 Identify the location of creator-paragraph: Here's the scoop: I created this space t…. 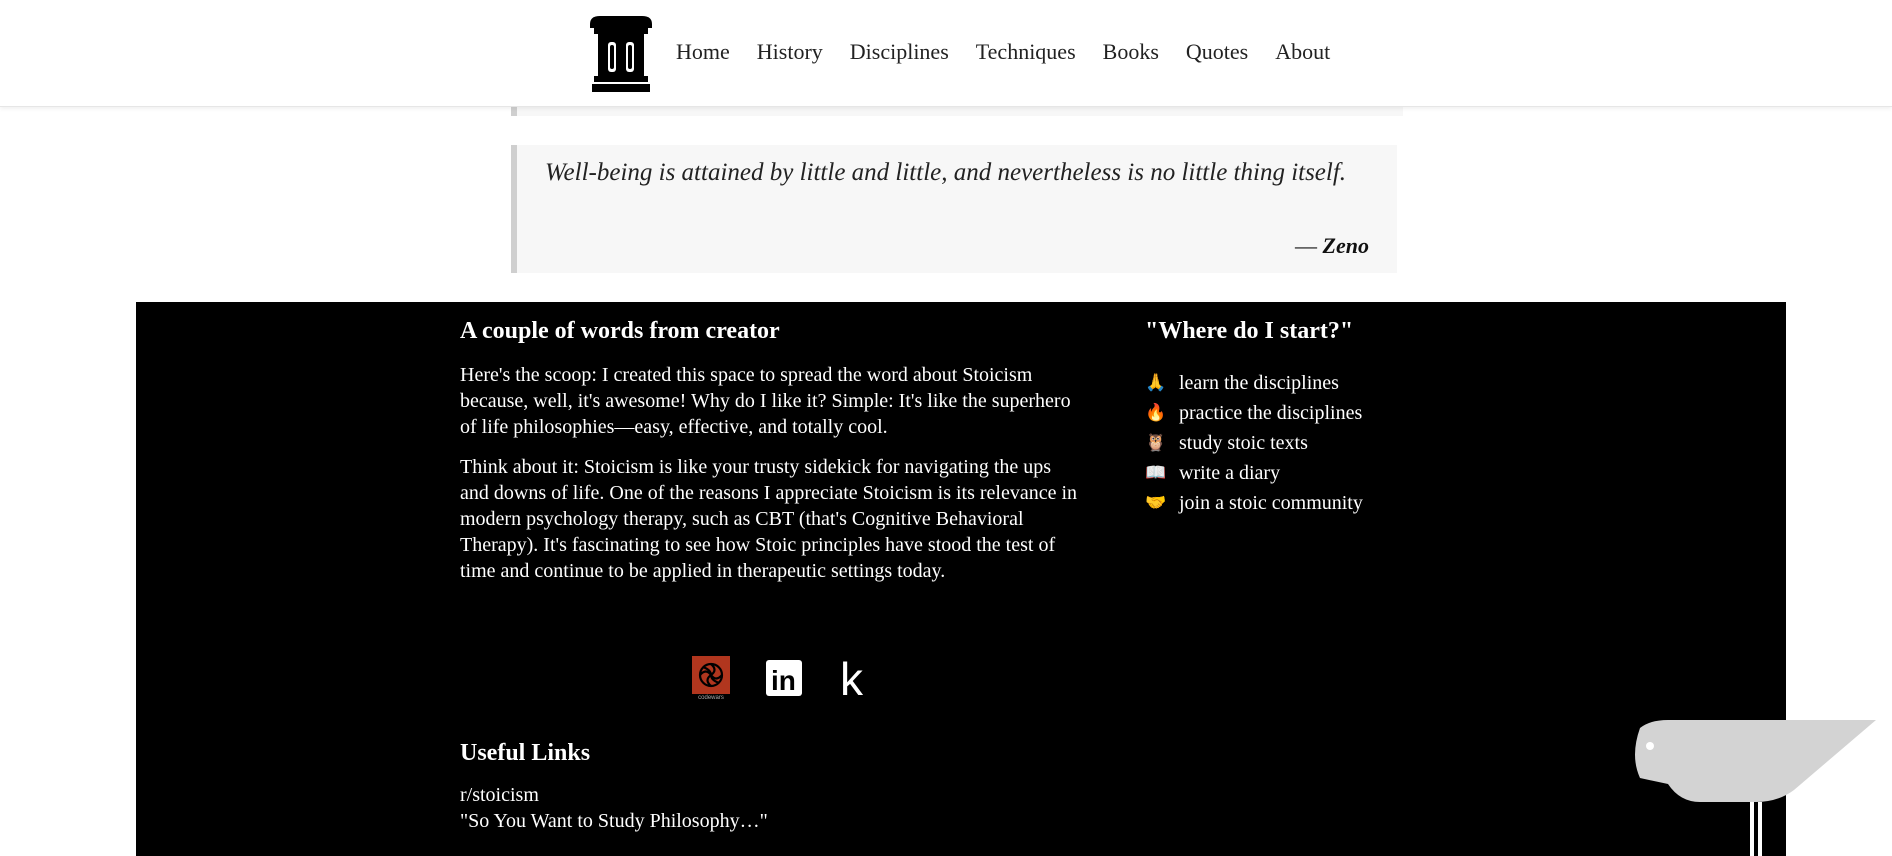
(765, 401).